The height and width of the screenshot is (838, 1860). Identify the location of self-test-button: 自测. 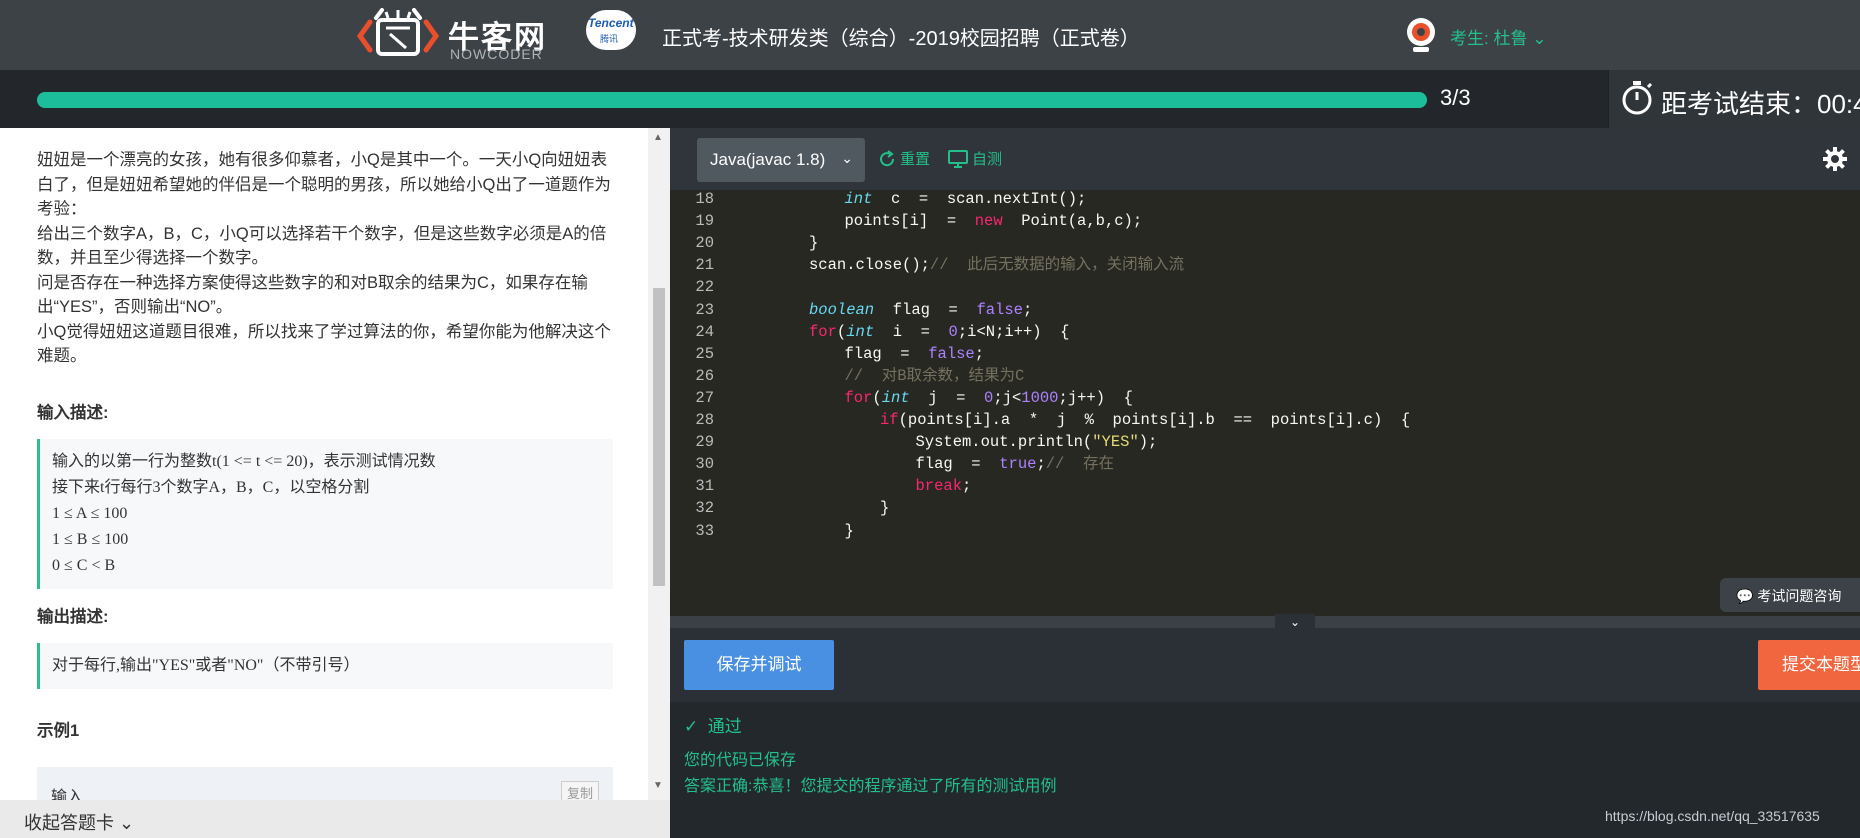
(975, 158).